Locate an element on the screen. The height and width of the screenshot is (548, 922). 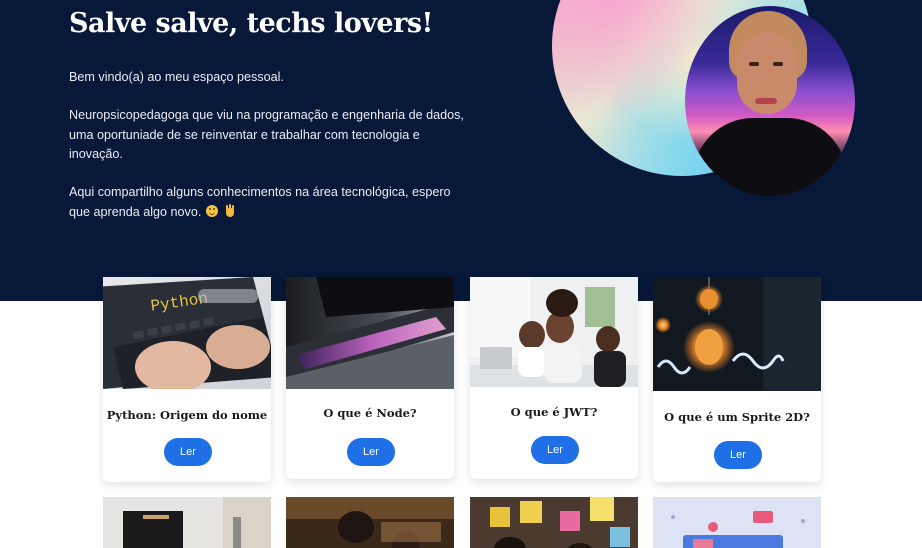
avatar-eye-left is located at coordinates (754, 64).